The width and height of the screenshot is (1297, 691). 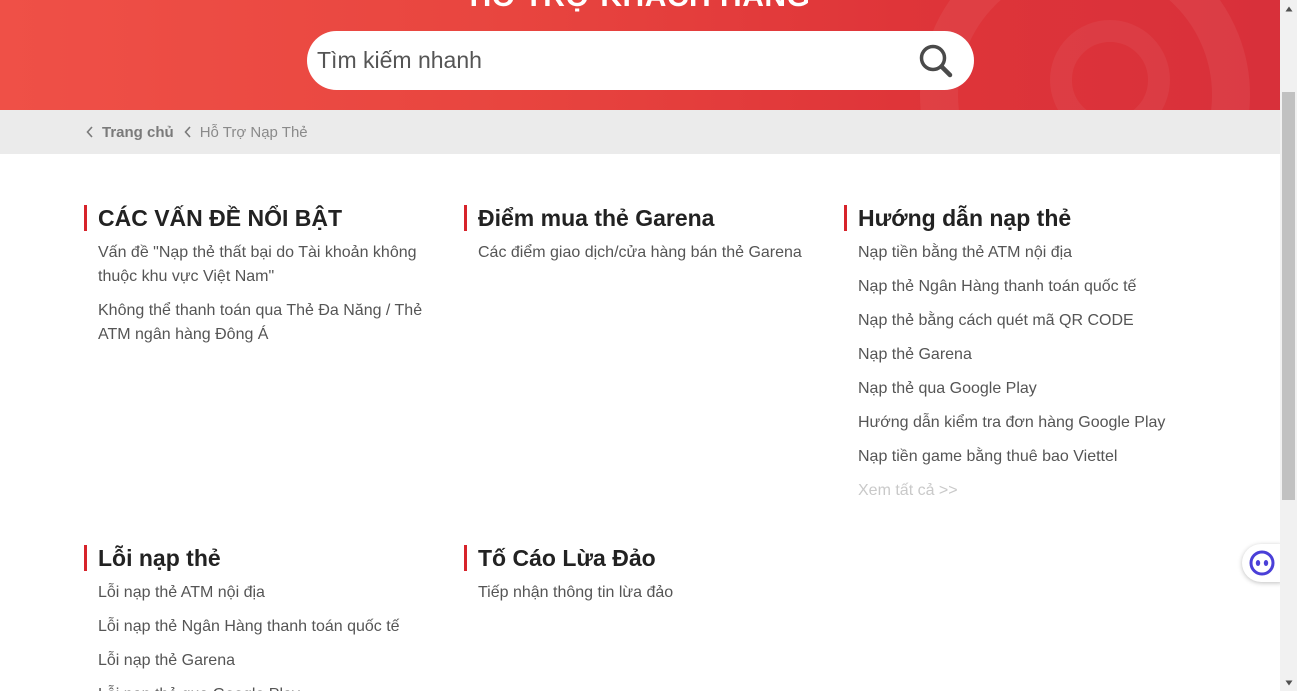 I want to click on section-title: Lỗi nạp thẻ, so click(x=264, y=558).